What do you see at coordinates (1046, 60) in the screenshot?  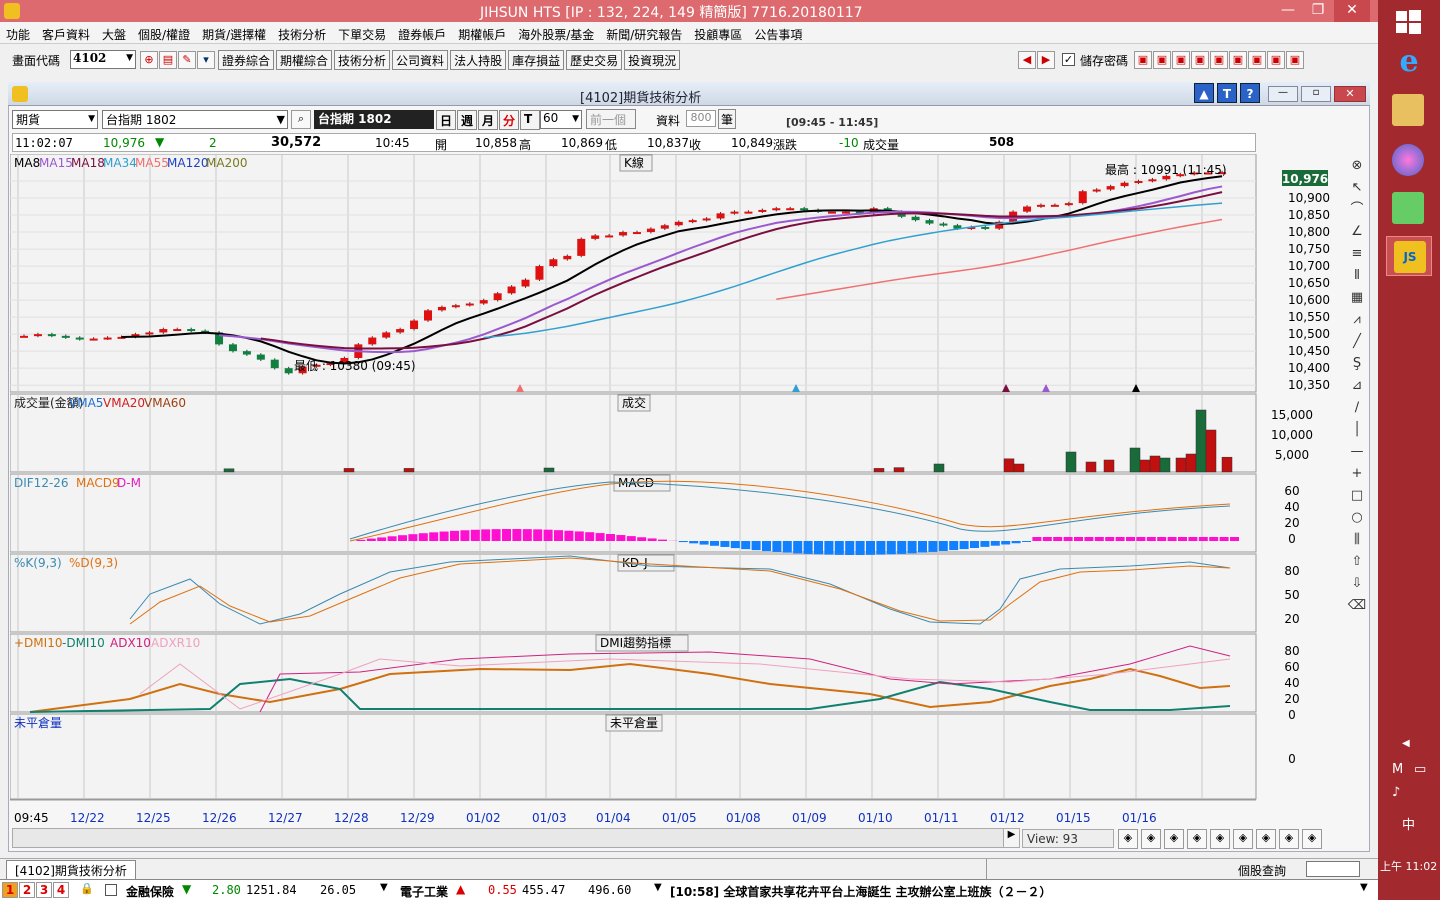 I see `forward-icon: ▶` at bounding box center [1046, 60].